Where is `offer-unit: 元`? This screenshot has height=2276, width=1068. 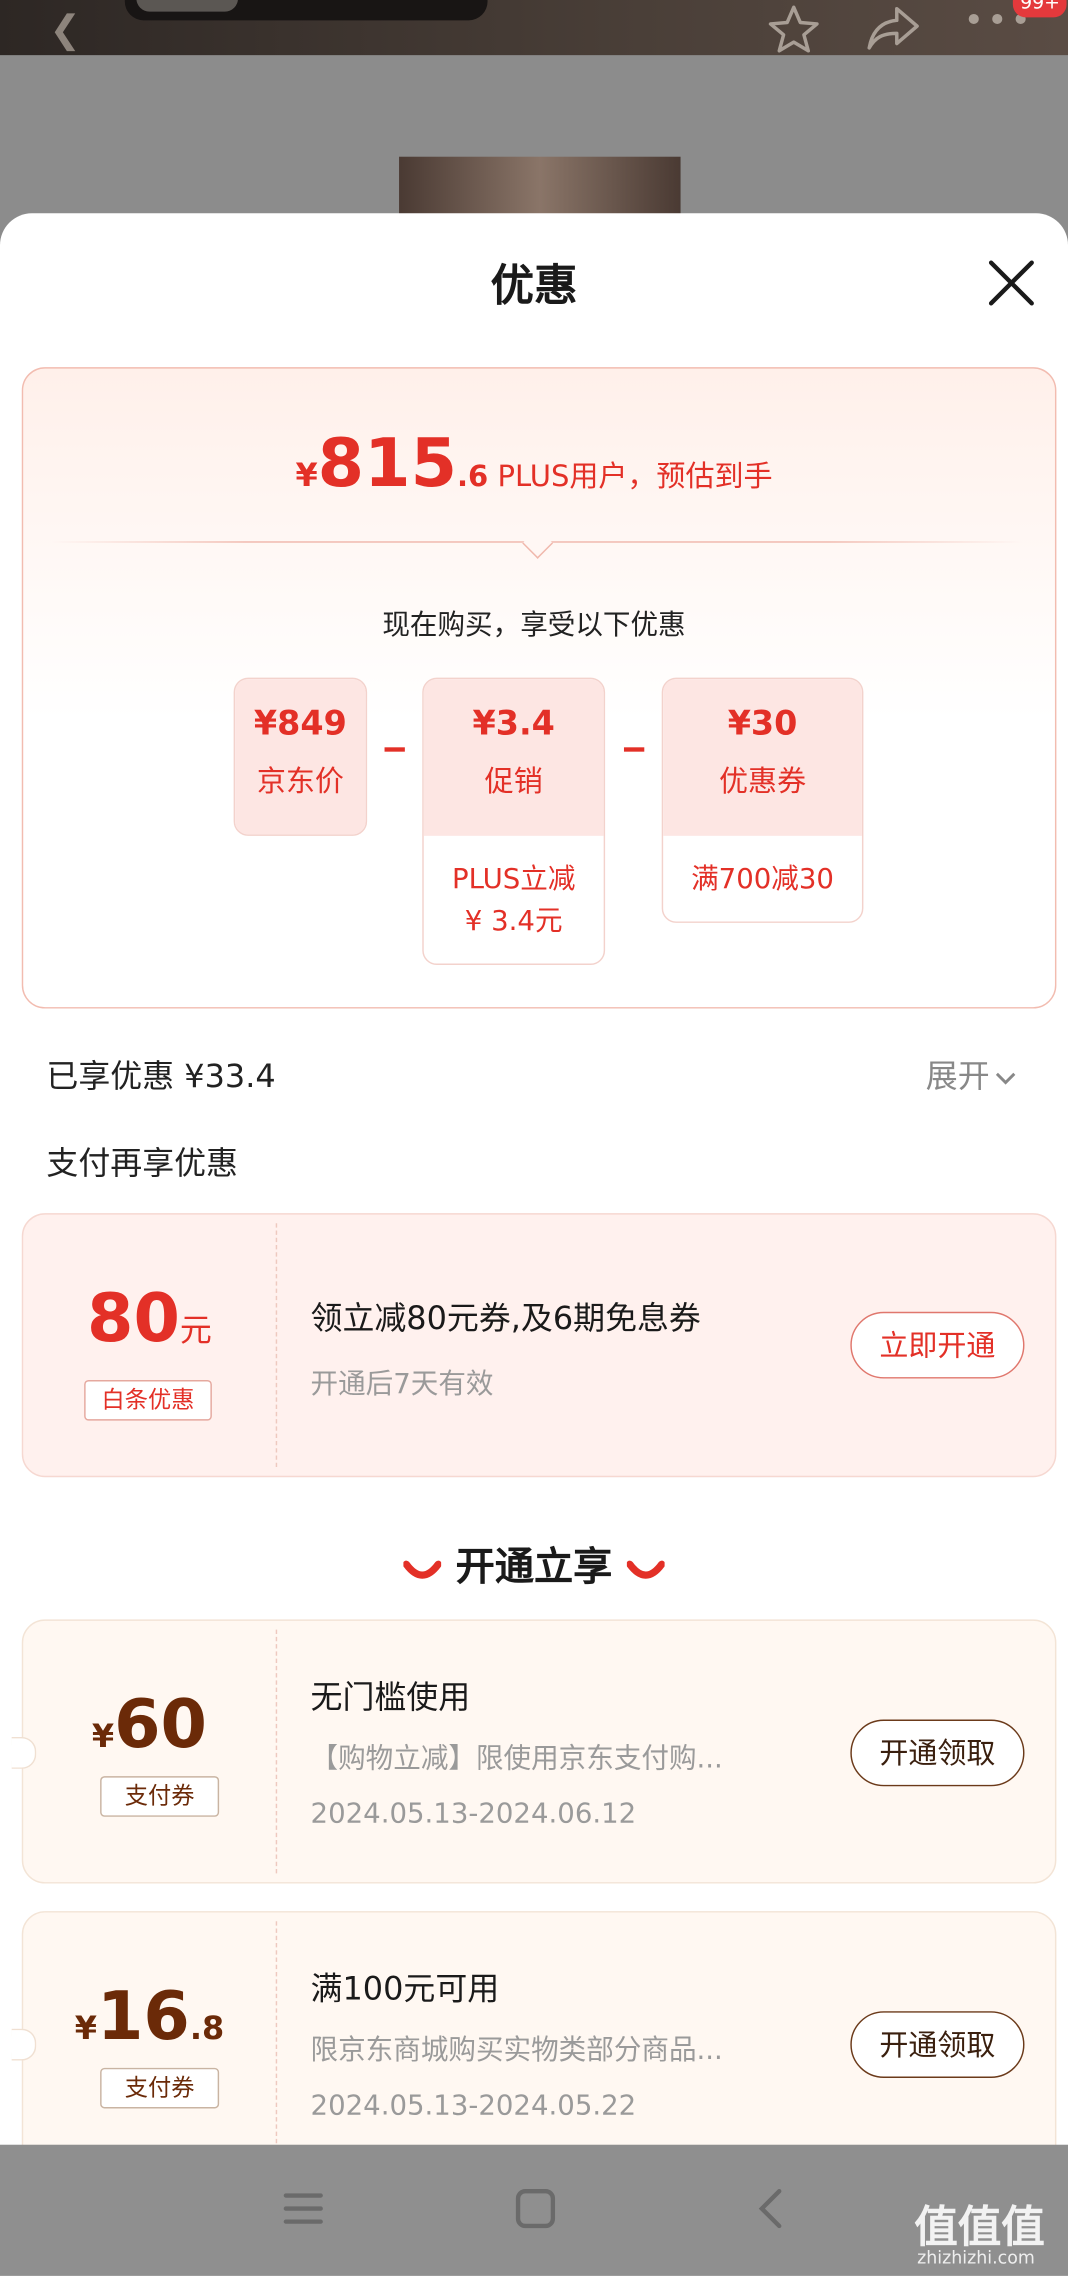 offer-unit: 元 is located at coordinates (195, 1331).